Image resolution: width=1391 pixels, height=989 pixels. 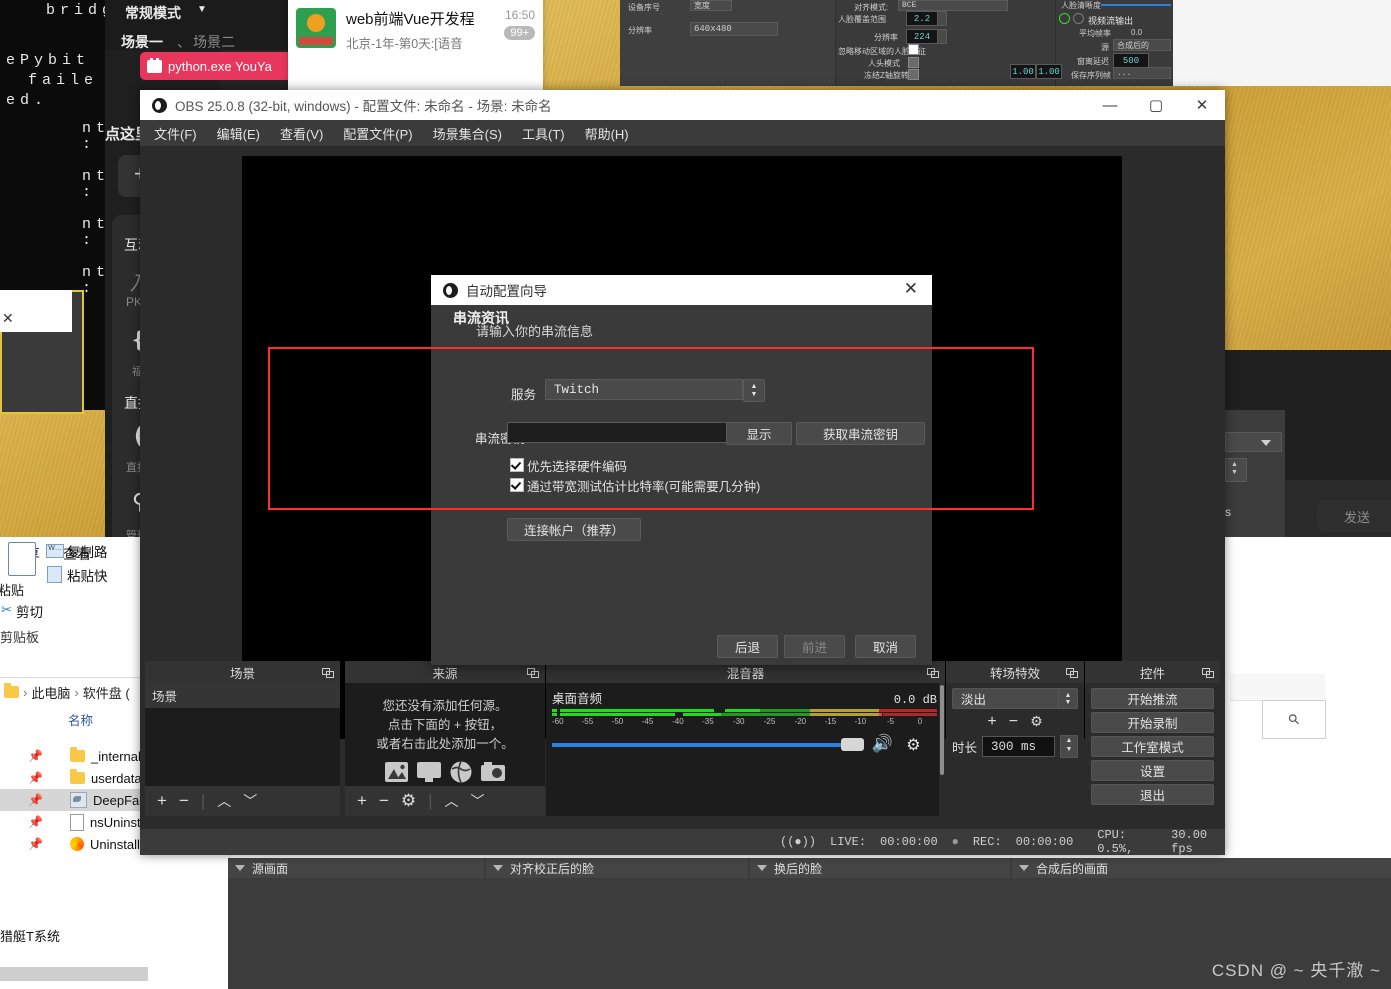 What do you see at coordinates (681, 290) in the screenshot?
I see `dialog-title-bar: 自动配置向导 ✕` at bounding box center [681, 290].